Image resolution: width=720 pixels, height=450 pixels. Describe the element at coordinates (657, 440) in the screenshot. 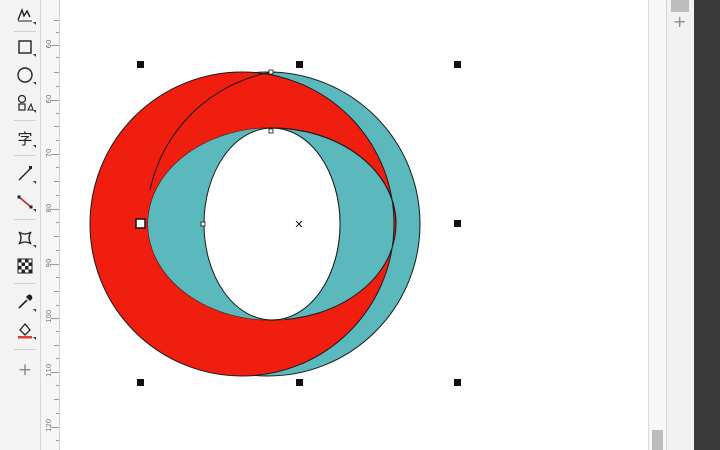

I see `scroll-thumb` at that location.